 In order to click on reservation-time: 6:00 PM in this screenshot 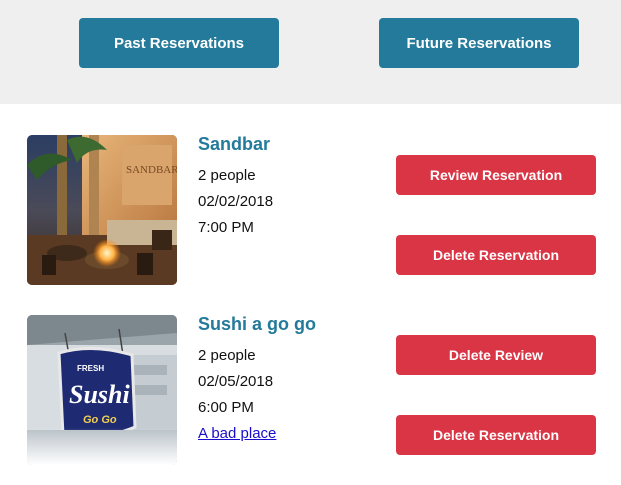, I will do `click(226, 407)`.